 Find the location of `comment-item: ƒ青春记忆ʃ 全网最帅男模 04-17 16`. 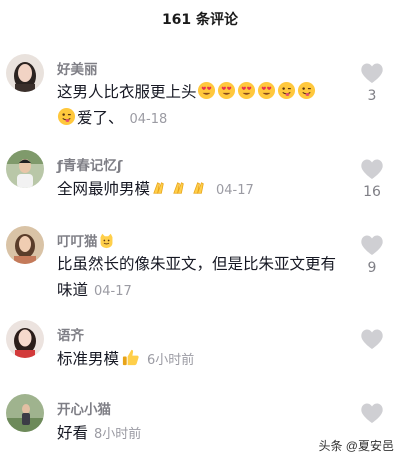

comment-item: ƒ青春记忆ʃ 全网最帅男模 04-17 16 is located at coordinates (200, 180).